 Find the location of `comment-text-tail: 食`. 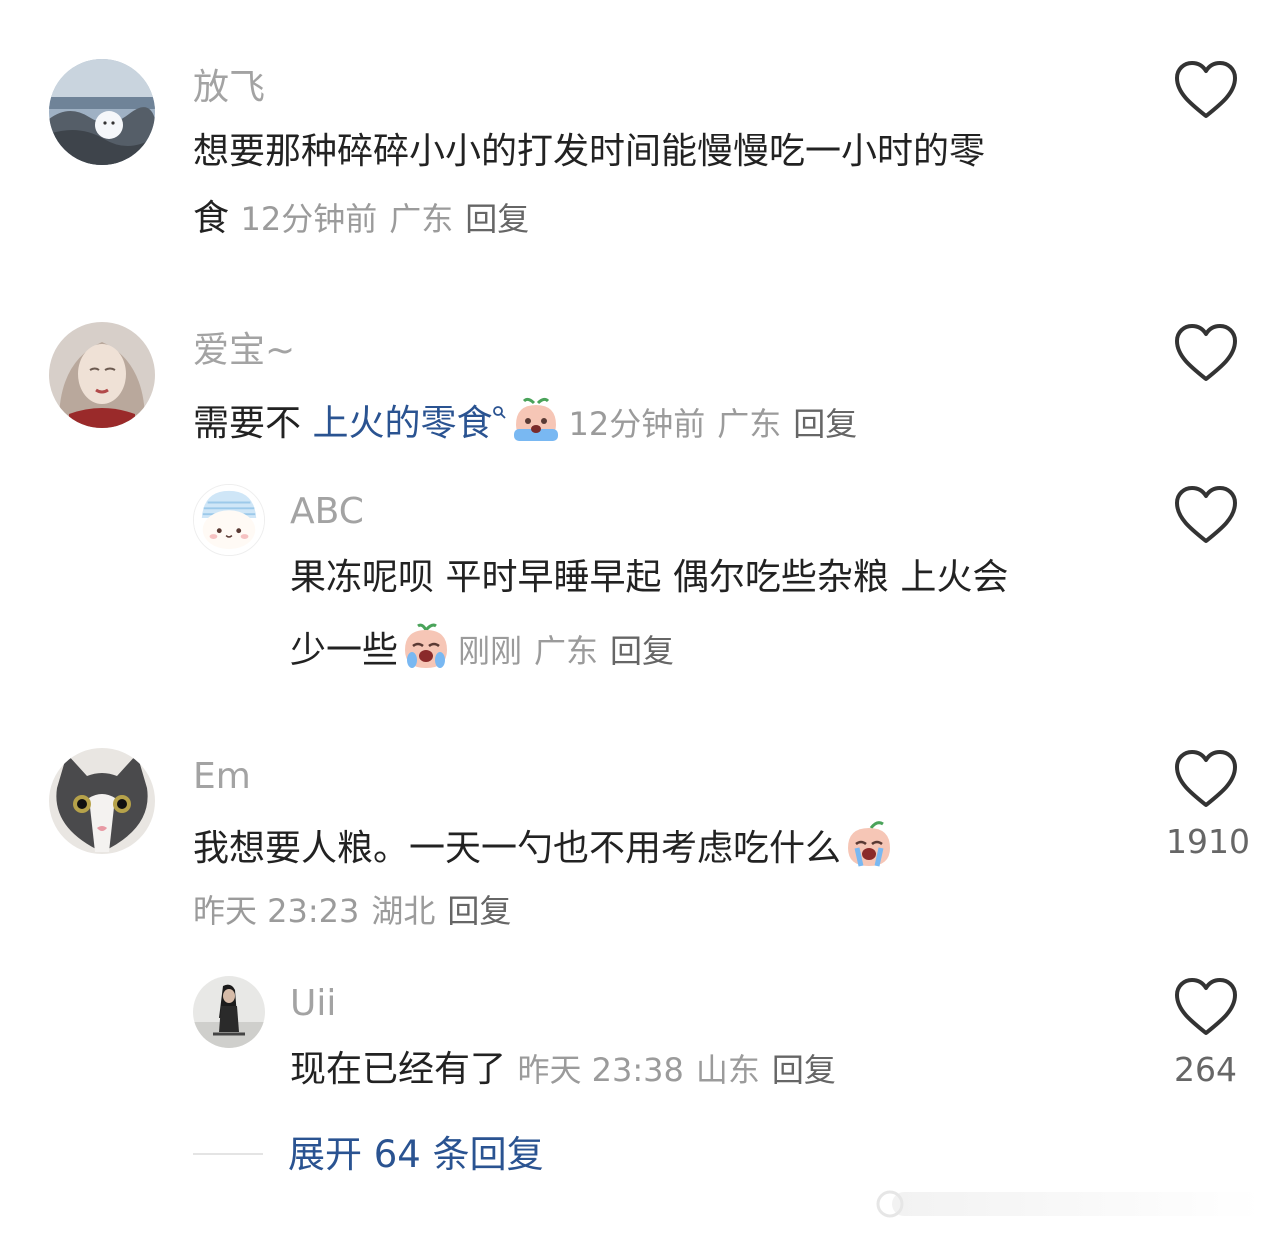

comment-text-tail: 食 is located at coordinates (211, 218).